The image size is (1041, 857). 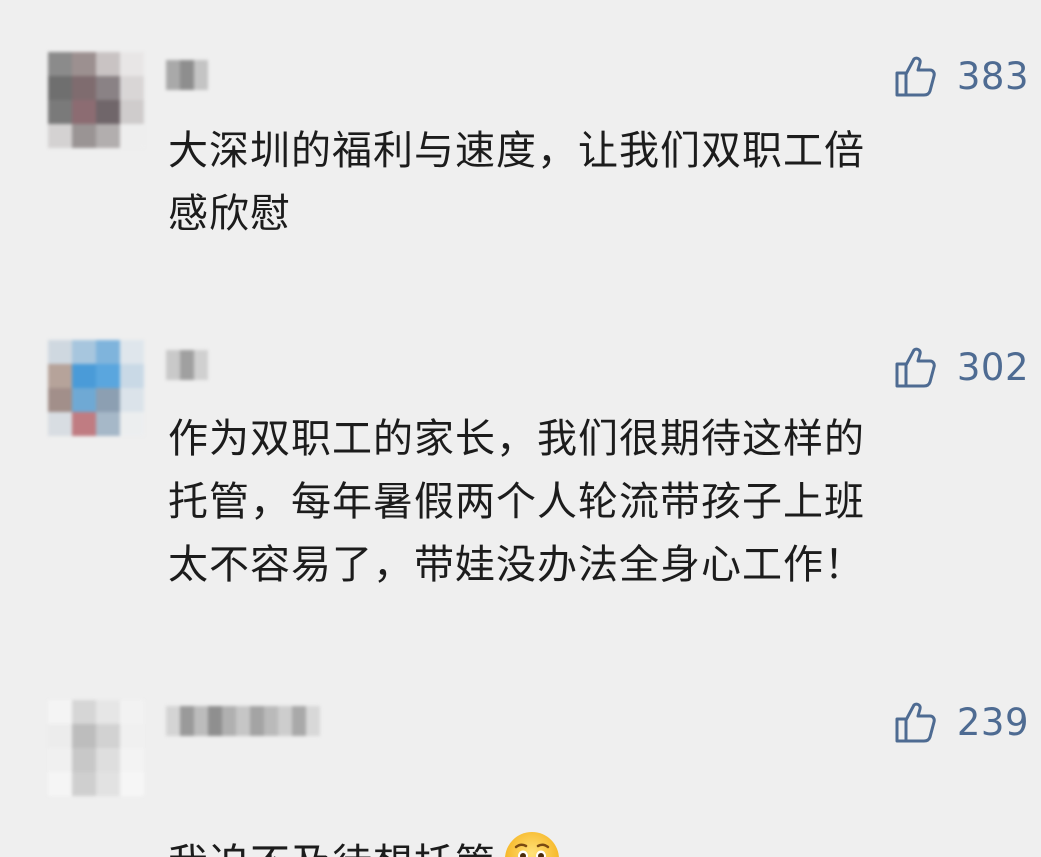 I want to click on like-button: 302, so click(x=961, y=367).